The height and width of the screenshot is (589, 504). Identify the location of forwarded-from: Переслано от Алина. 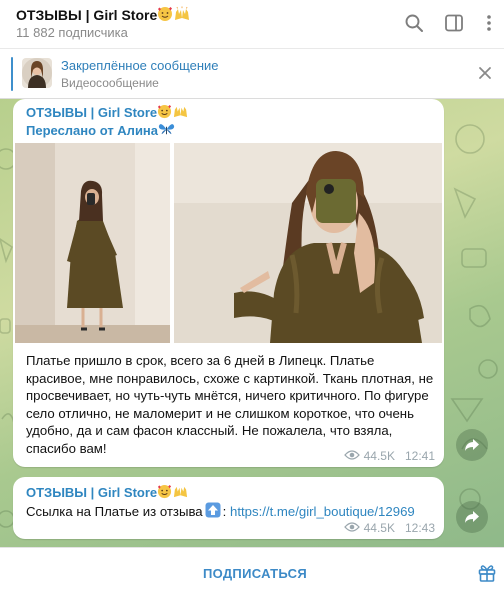
(100, 131).